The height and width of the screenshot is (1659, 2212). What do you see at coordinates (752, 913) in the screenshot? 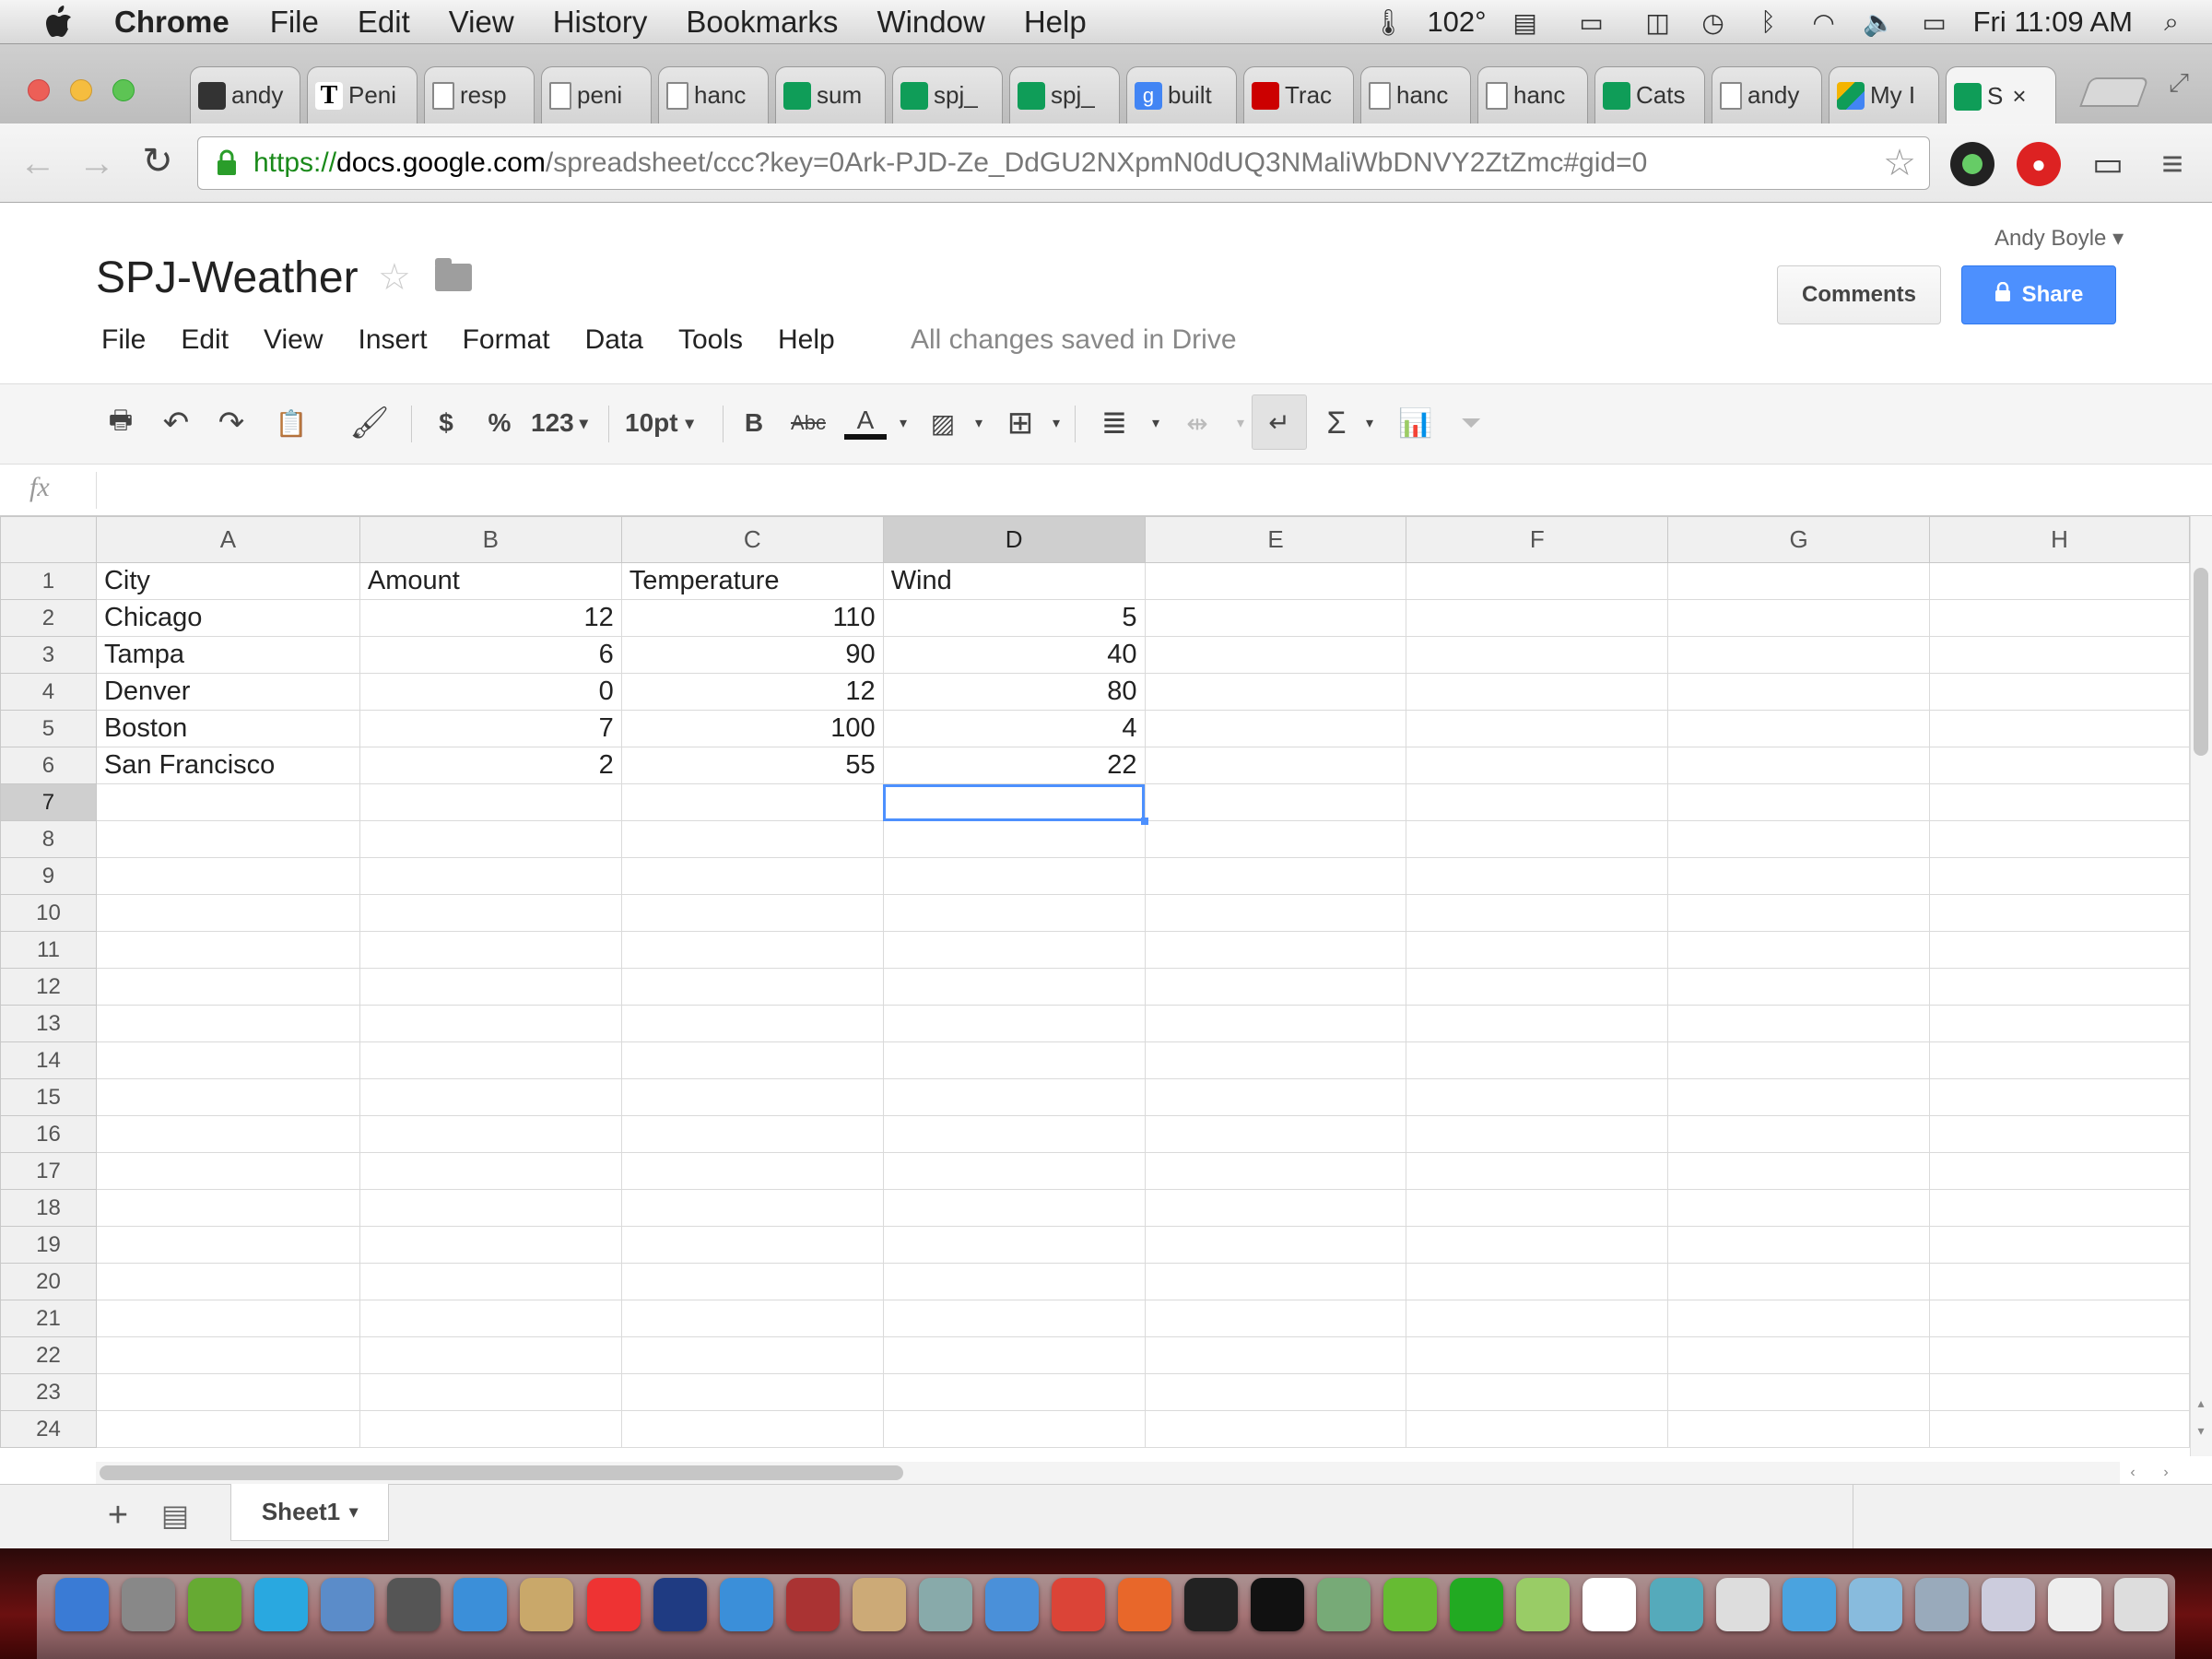
I see `cell-c10` at bounding box center [752, 913].